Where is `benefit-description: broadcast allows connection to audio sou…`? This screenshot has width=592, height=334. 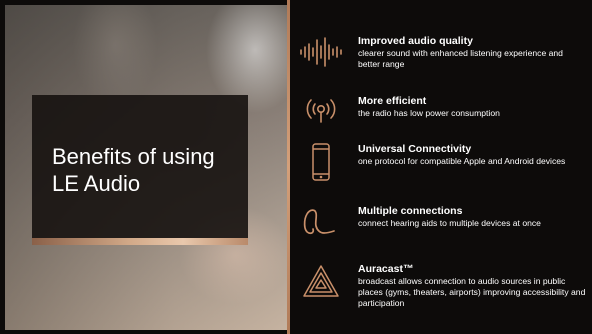 benefit-description: broadcast allows connection to audio sou… is located at coordinates (472, 292).